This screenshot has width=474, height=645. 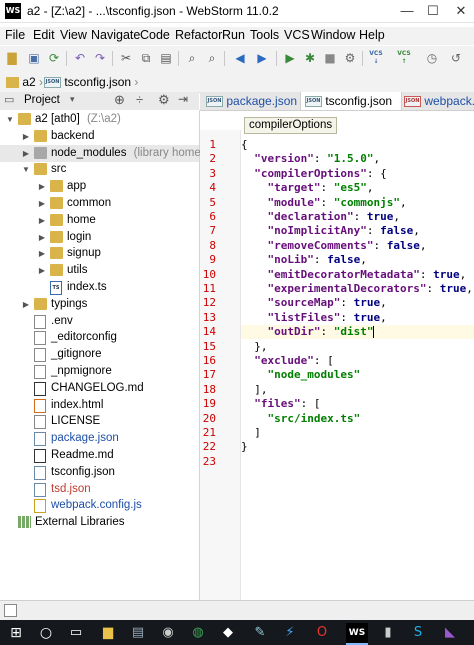 I want to click on tab-tsconfig-json: JSON tsconfig.json, so click(x=351, y=101).